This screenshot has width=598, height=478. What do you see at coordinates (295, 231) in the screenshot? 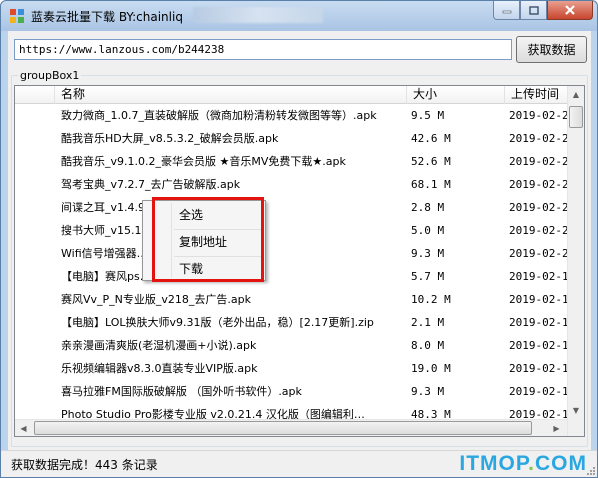
I see `table-row: 搜书大师_v15.1…搜书，一网打尽）.apk5.0 M2019-02-22` at bounding box center [295, 231].